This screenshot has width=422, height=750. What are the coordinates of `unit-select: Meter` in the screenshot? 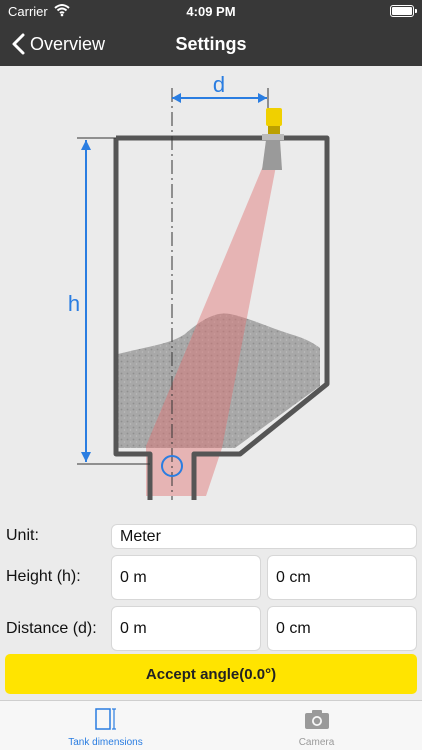 It's located at (264, 536).